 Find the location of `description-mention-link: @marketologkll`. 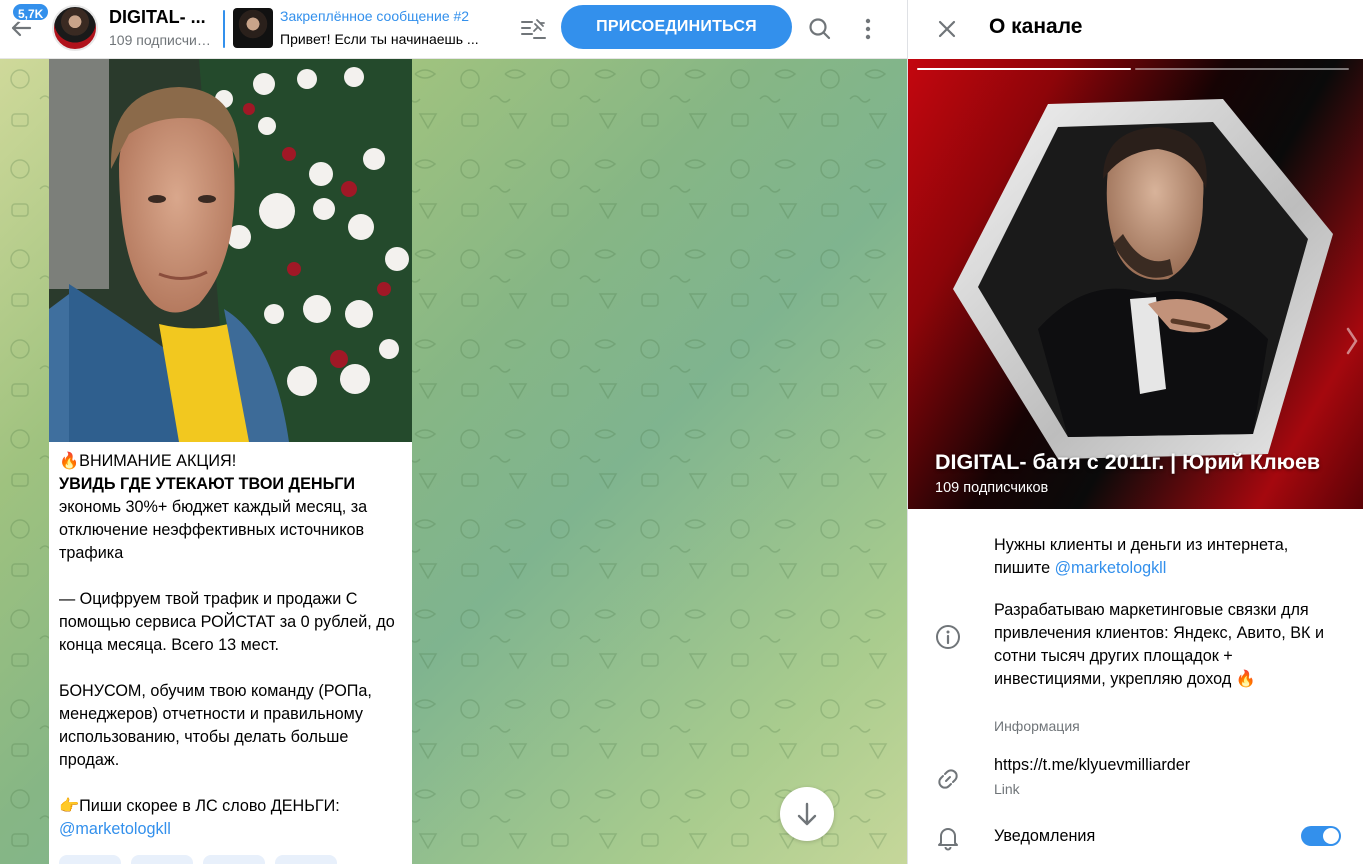

description-mention-link: @marketologkll is located at coordinates (1111, 568).